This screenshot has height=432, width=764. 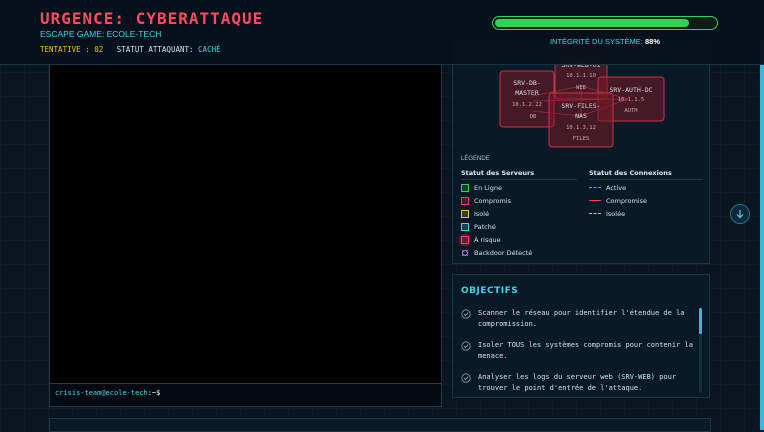 I want to click on node-type: AUTH, so click(x=630, y=111).